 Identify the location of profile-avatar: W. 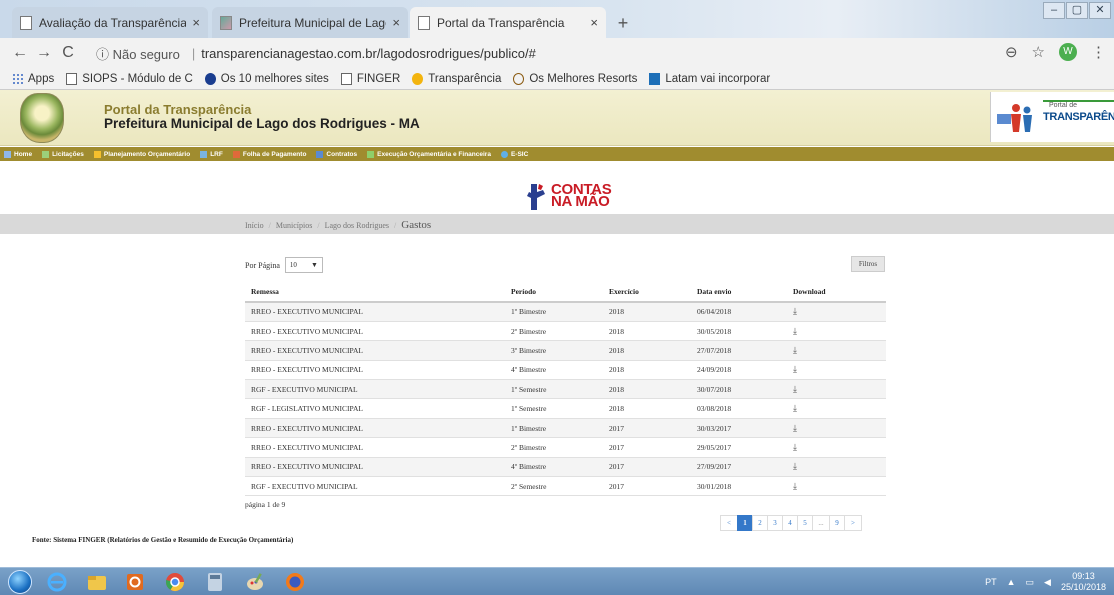
(1068, 52).